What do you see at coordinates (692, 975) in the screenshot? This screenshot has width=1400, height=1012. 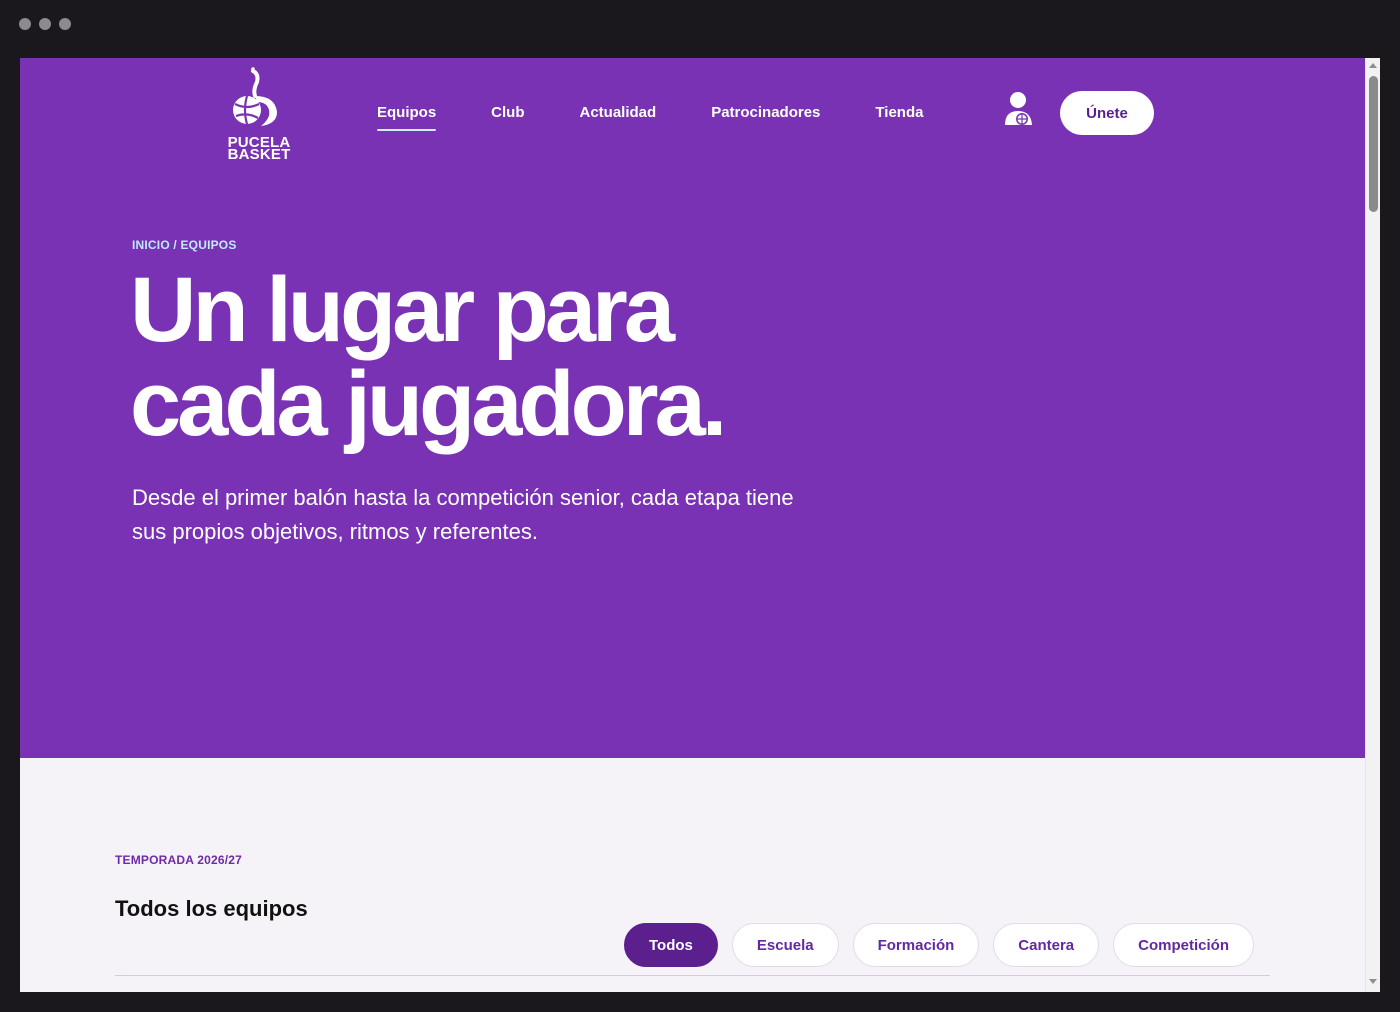 I see `section-divider` at bounding box center [692, 975].